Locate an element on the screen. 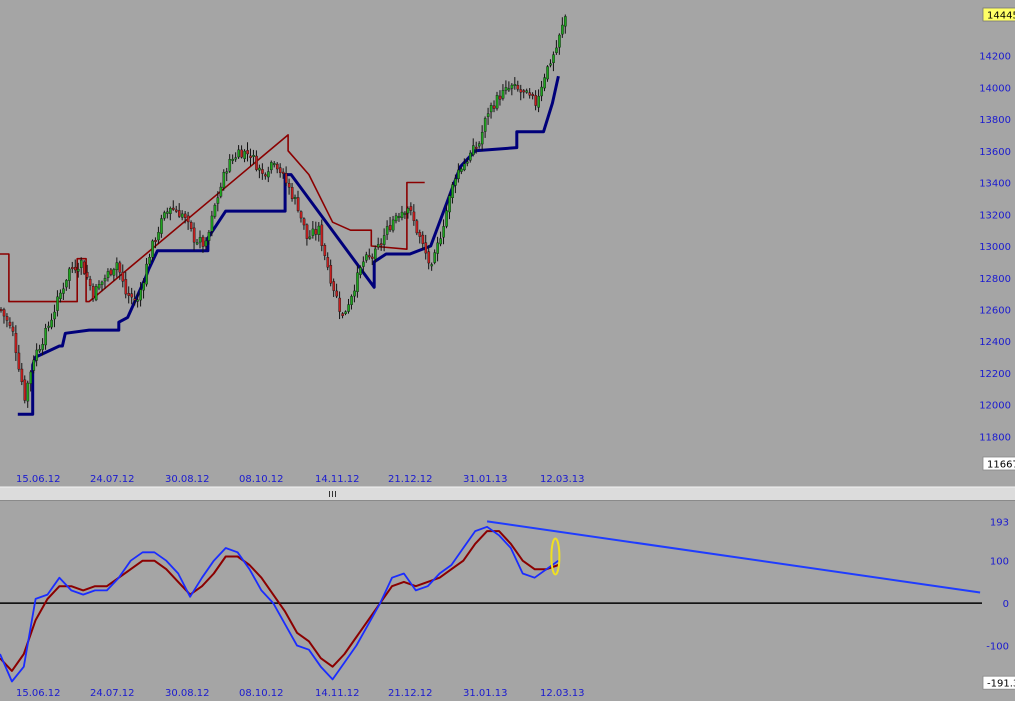 The image size is (1015, 701). oscillator-y-tick-label: -191.3 is located at coordinates (1001, 684).